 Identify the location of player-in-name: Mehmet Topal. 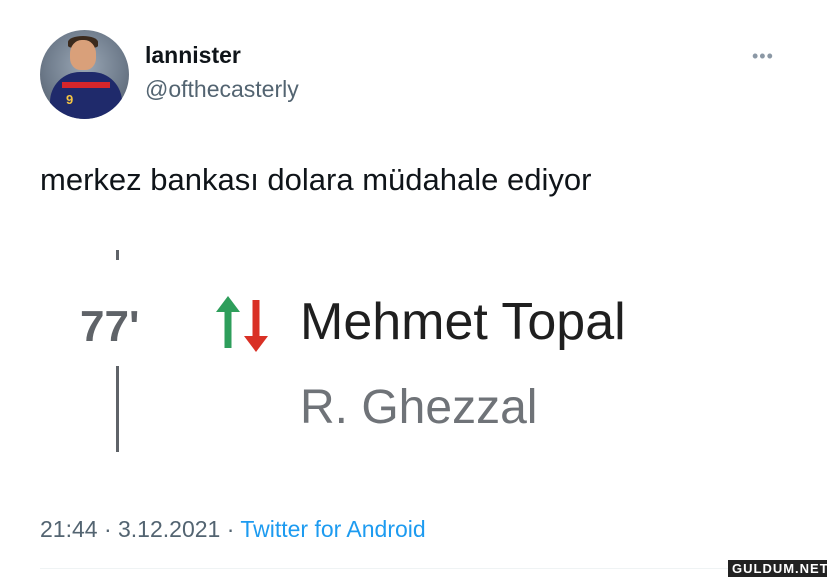
(463, 322).